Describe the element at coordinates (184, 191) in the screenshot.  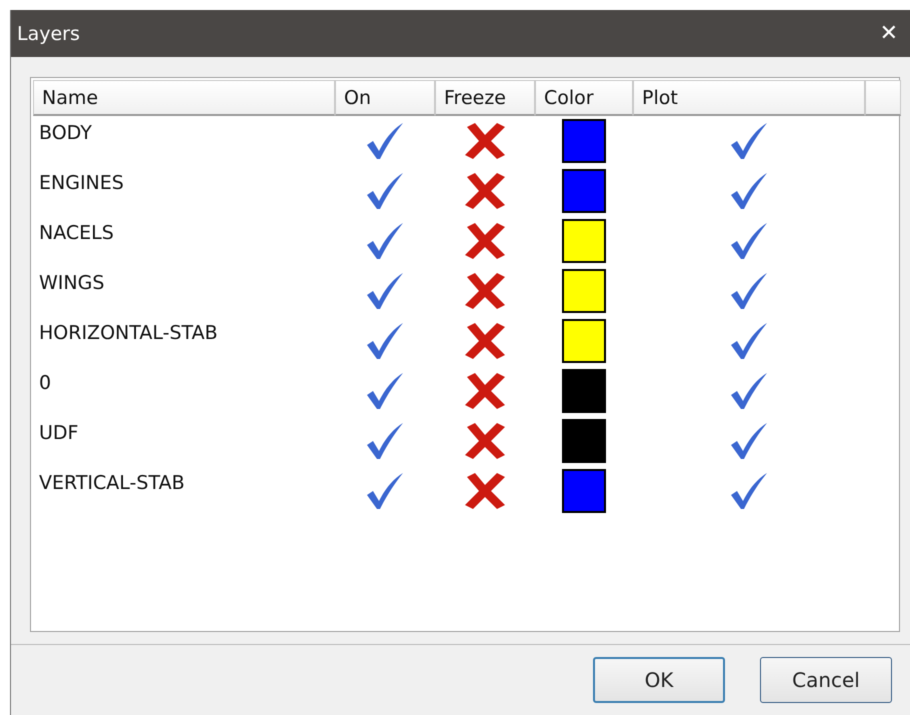
I see `layer-name: ENGINES` at that location.